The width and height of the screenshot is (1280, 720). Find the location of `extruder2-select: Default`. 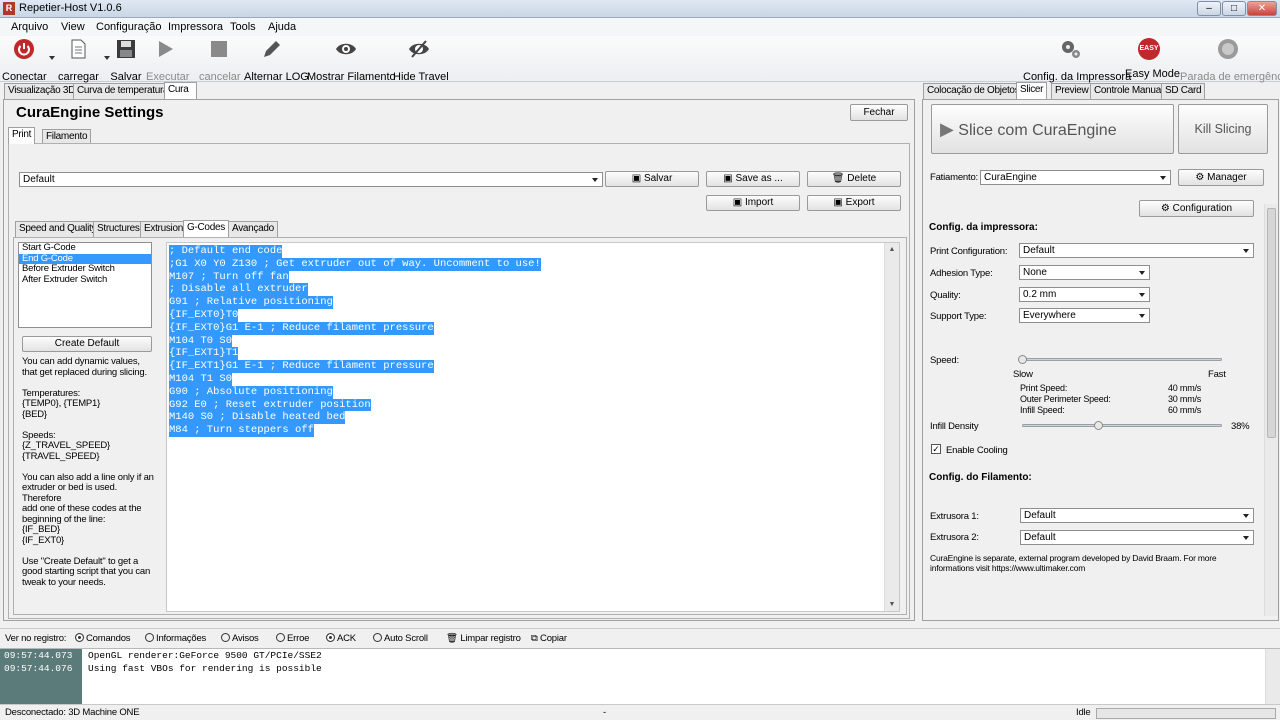

extruder2-select: Default is located at coordinates (1137, 537).